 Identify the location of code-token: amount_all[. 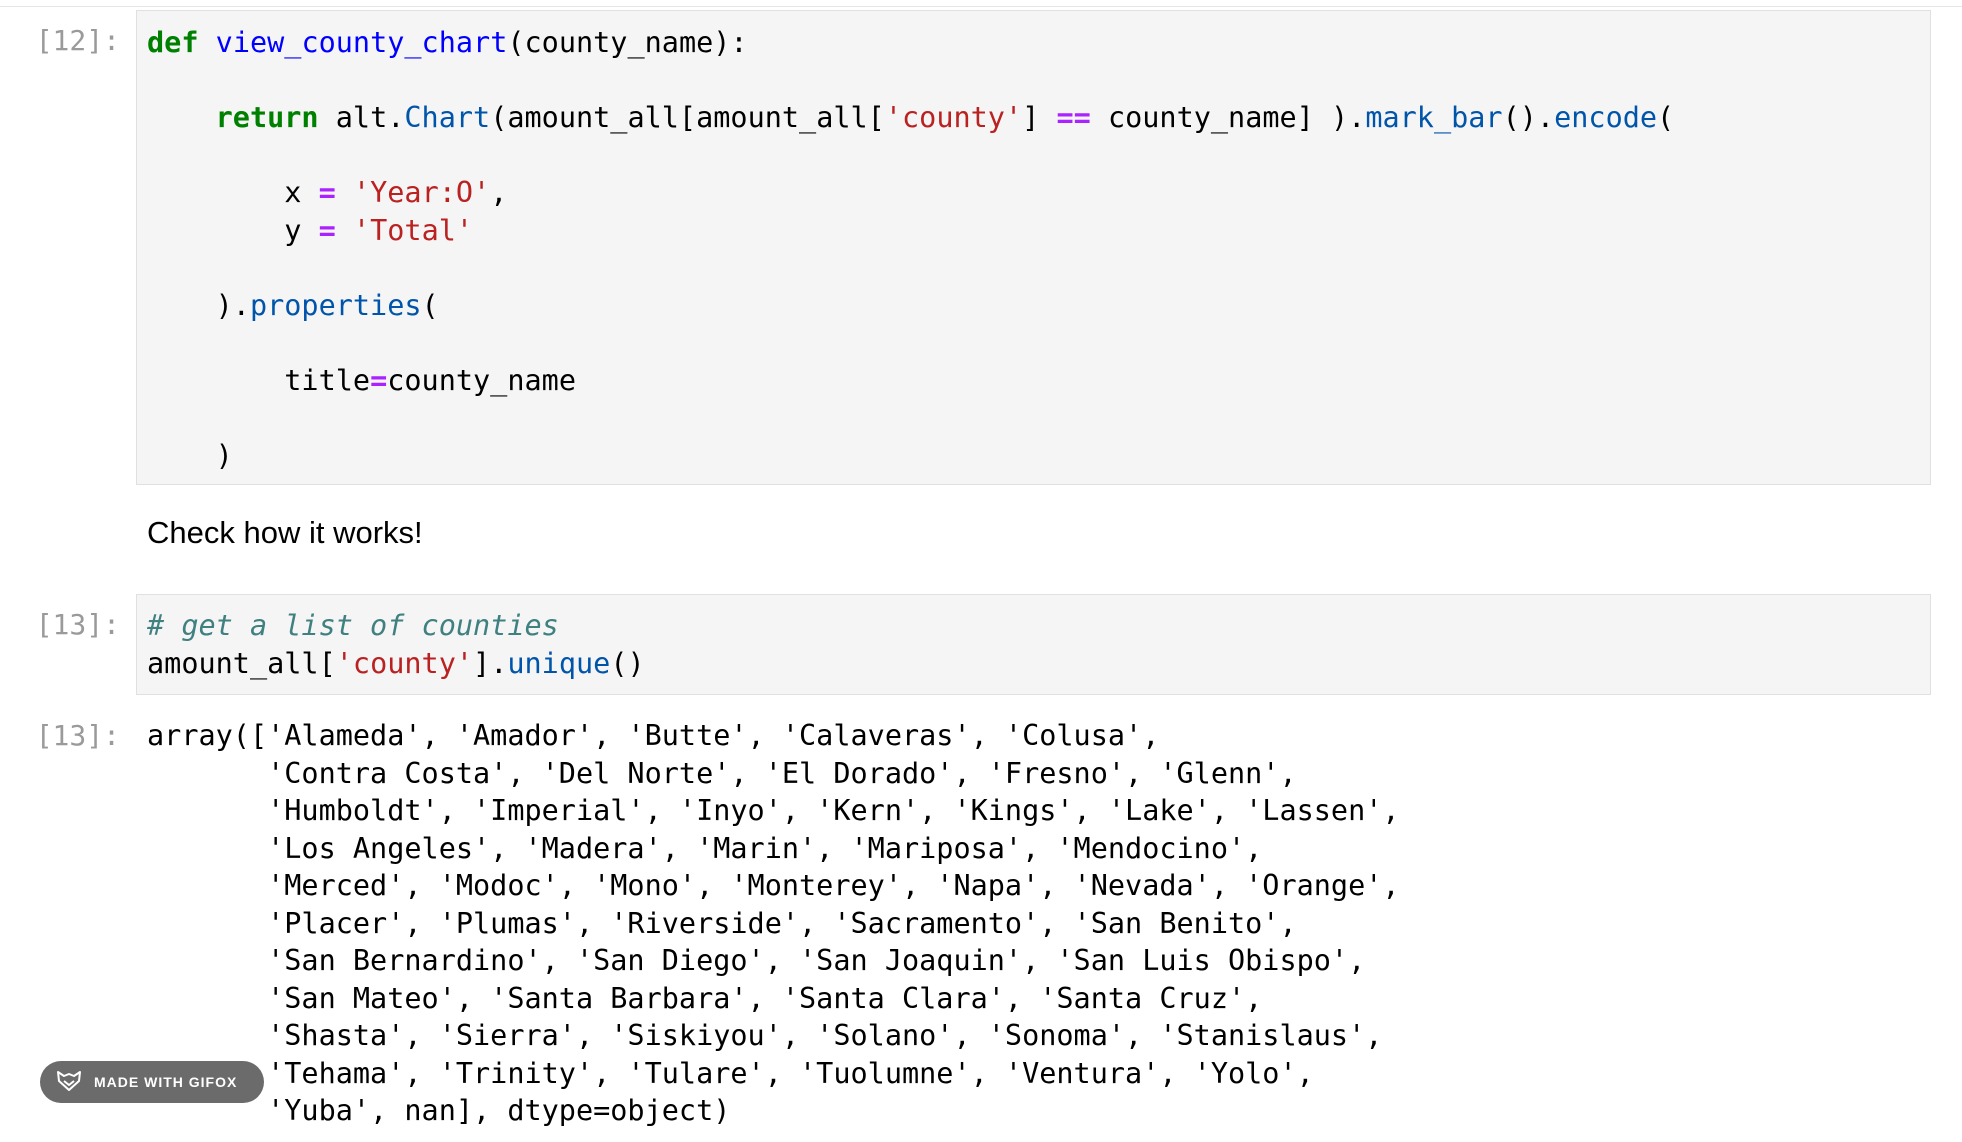
(241, 663).